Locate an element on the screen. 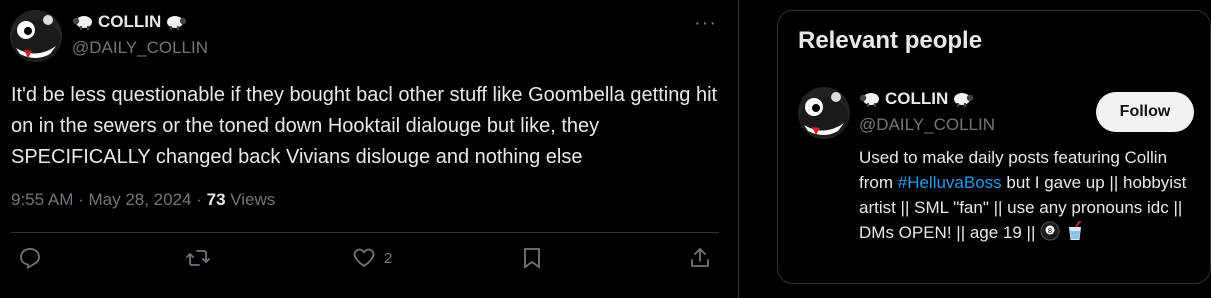 This screenshot has width=1211, height=298. action-bar: 2 is located at coordinates (369, 264).